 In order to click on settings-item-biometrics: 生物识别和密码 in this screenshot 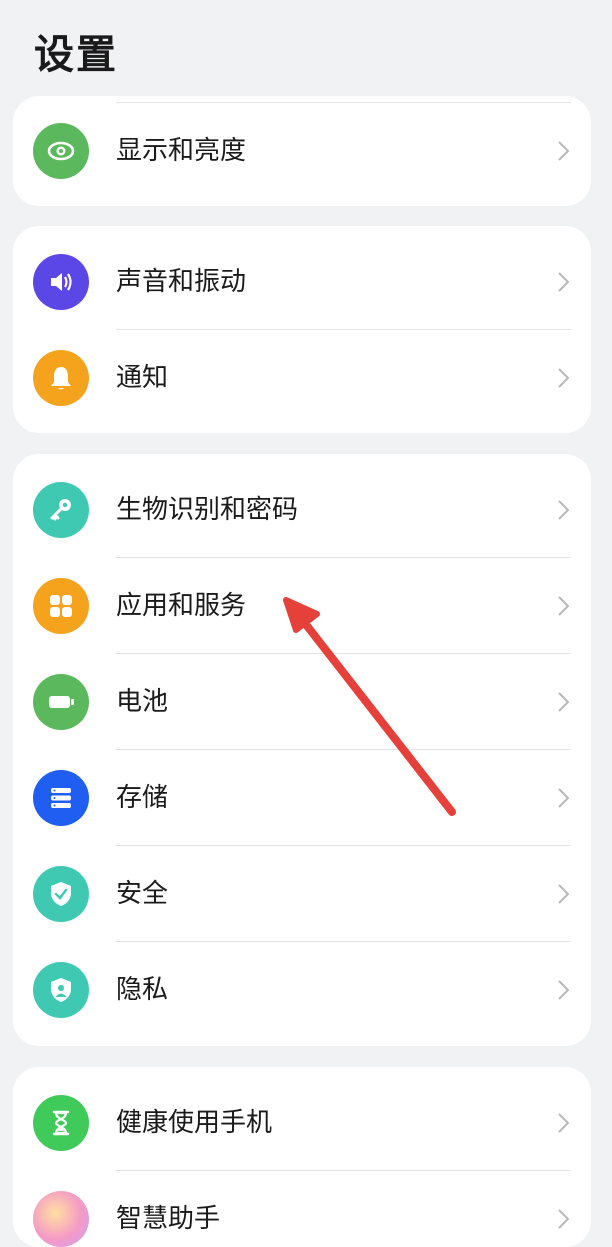, I will do `click(302, 510)`.